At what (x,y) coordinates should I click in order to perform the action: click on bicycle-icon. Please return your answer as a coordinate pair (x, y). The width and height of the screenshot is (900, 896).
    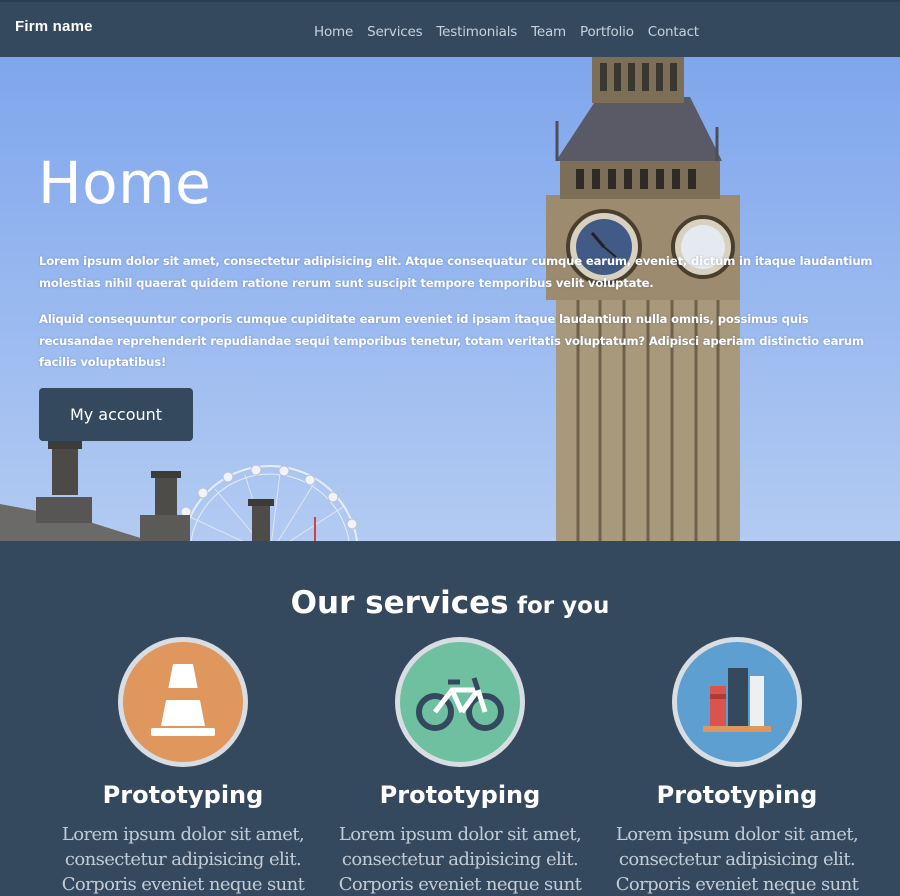
    Looking at the image, I should click on (460, 702).